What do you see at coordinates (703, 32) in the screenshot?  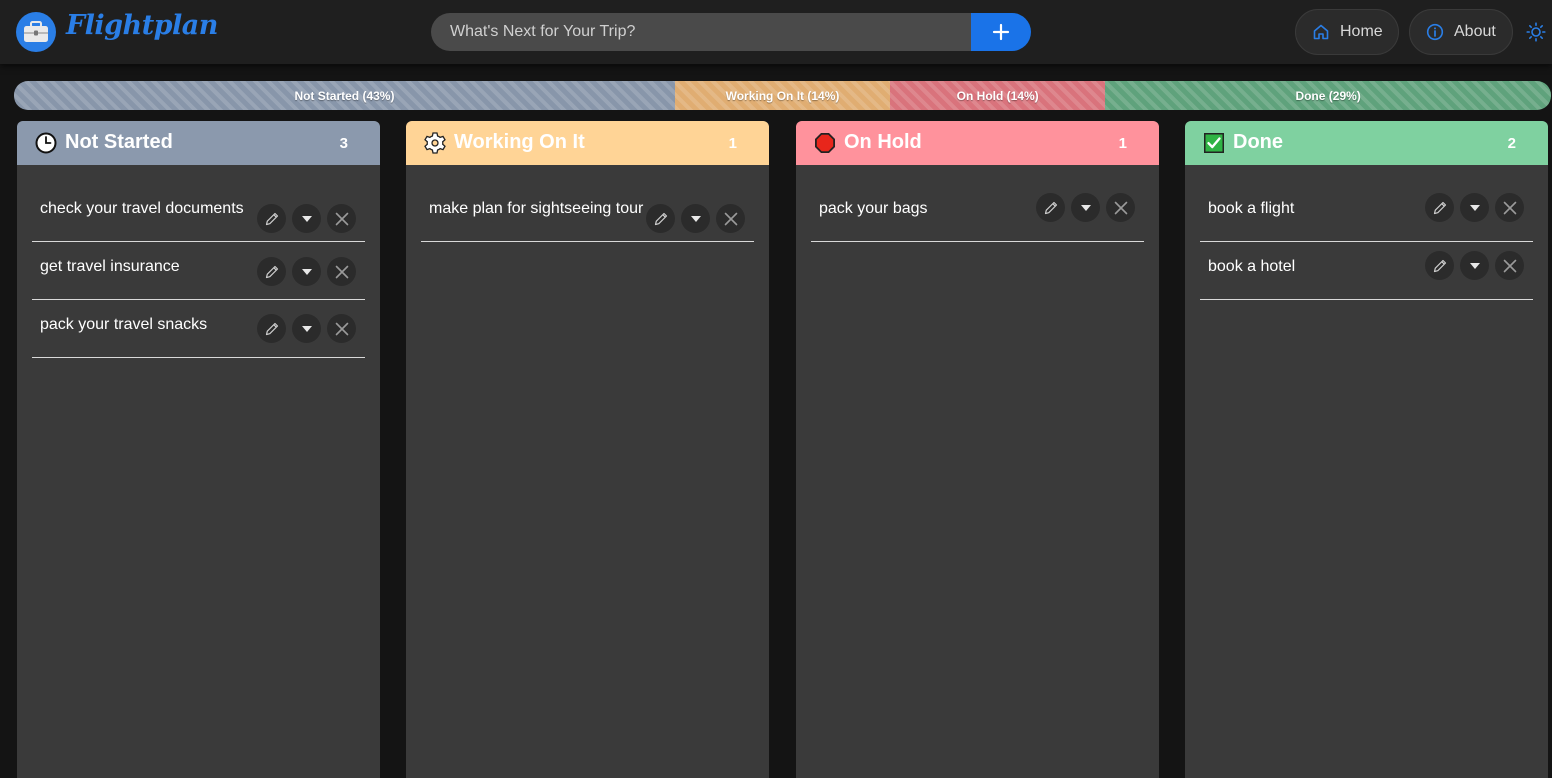 I see `new-task-input` at bounding box center [703, 32].